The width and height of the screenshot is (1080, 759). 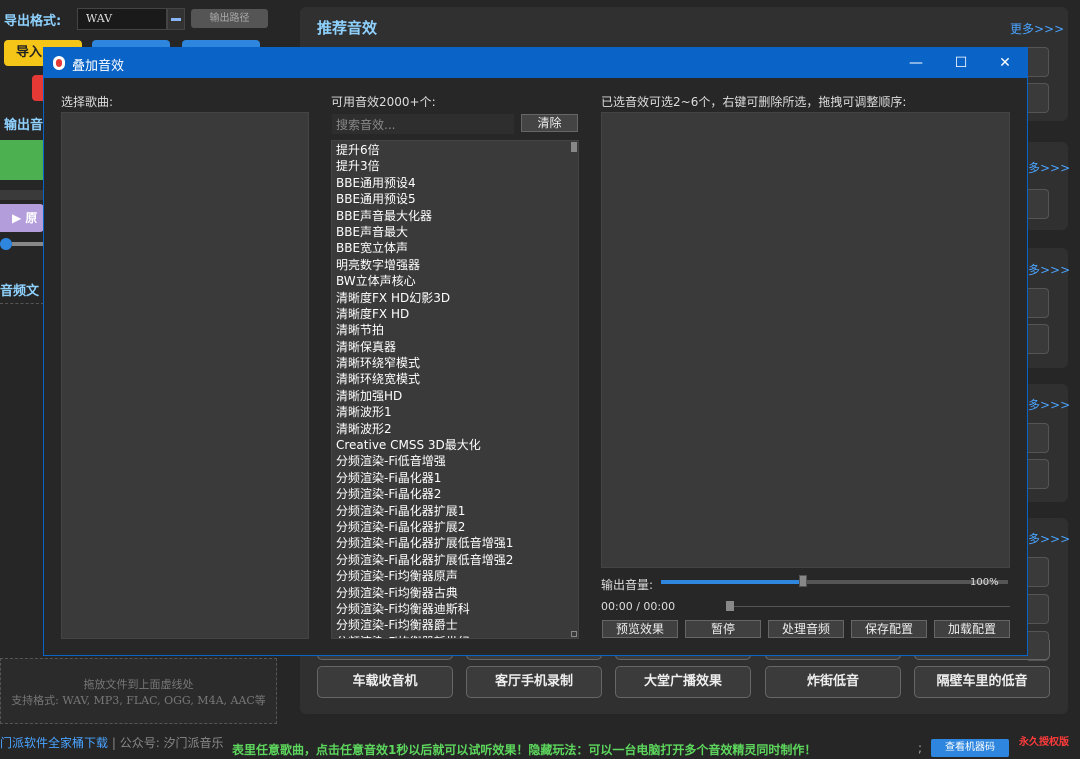 What do you see at coordinates (33, 21) in the screenshot?
I see `format-label: 导出格式:` at bounding box center [33, 21].